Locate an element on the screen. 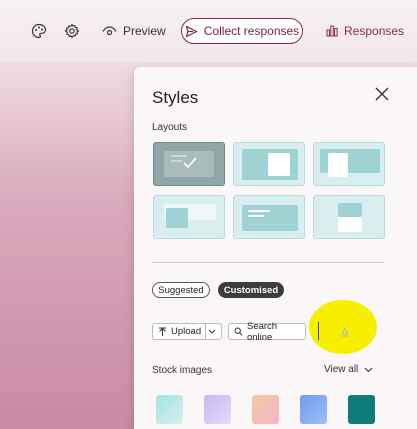  search-icon is located at coordinates (238, 331).